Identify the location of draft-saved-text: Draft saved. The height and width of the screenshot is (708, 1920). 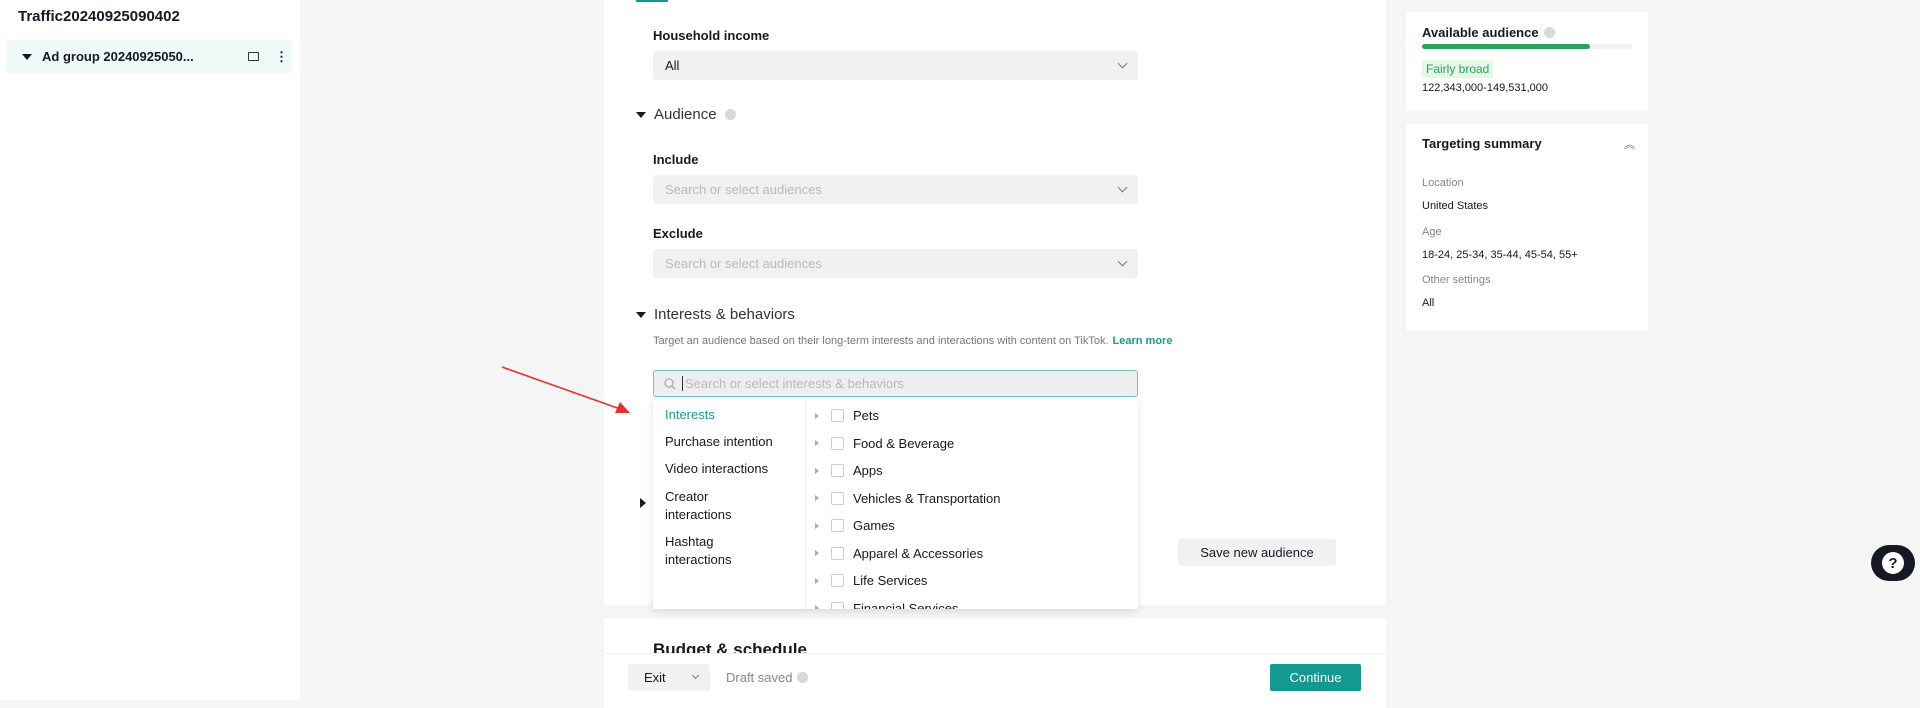
(759, 677).